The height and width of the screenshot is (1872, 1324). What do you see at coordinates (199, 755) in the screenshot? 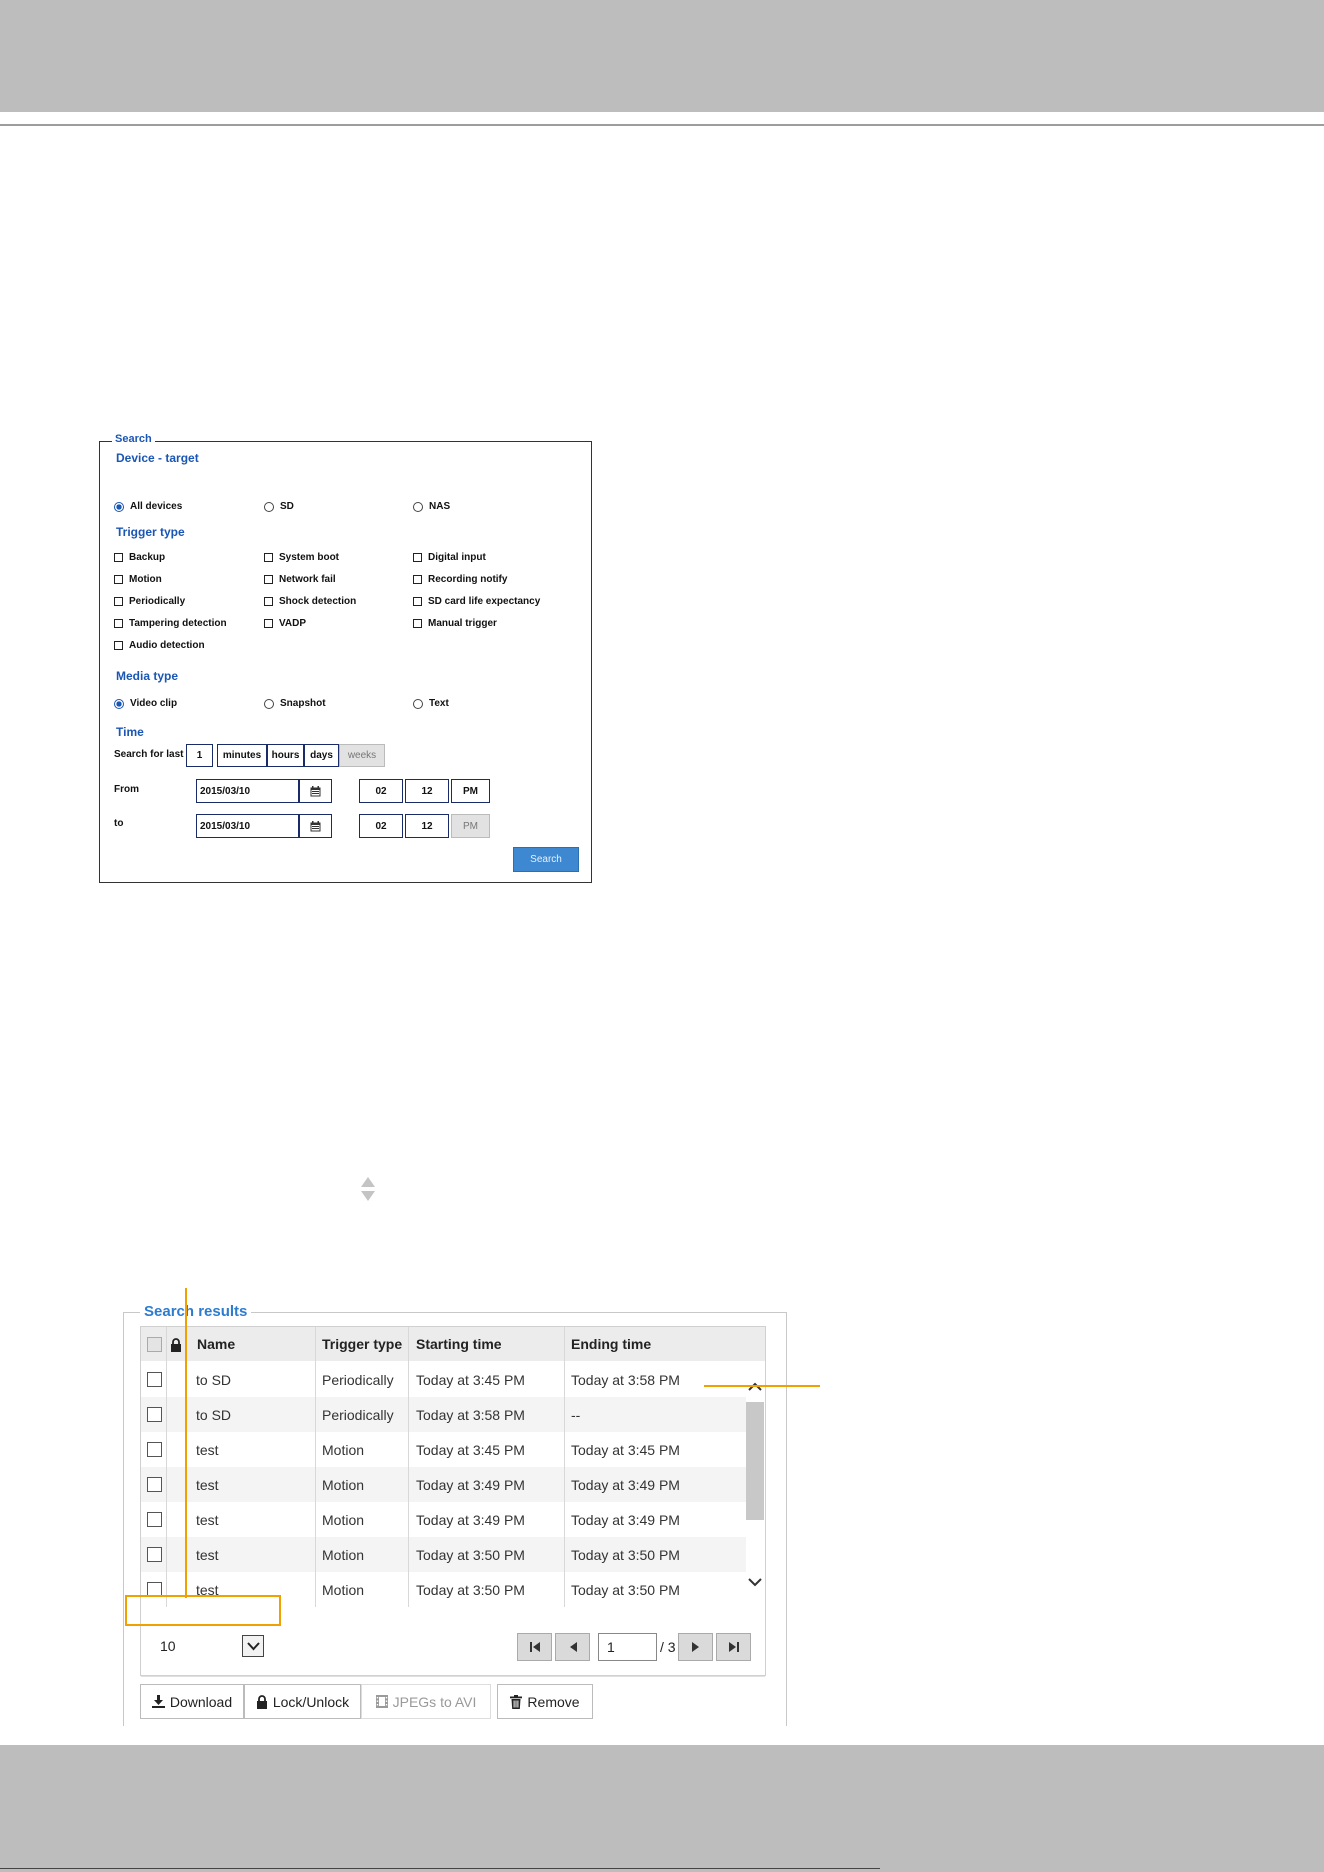
I see `search-for-last-input: 1` at bounding box center [199, 755].